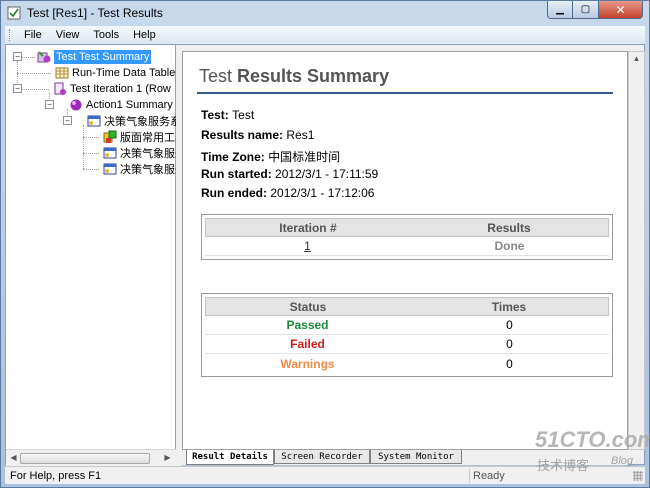 The height and width of the screenshot is (488, 650). I want to click on close-icon: ✕, so click(620, 9).